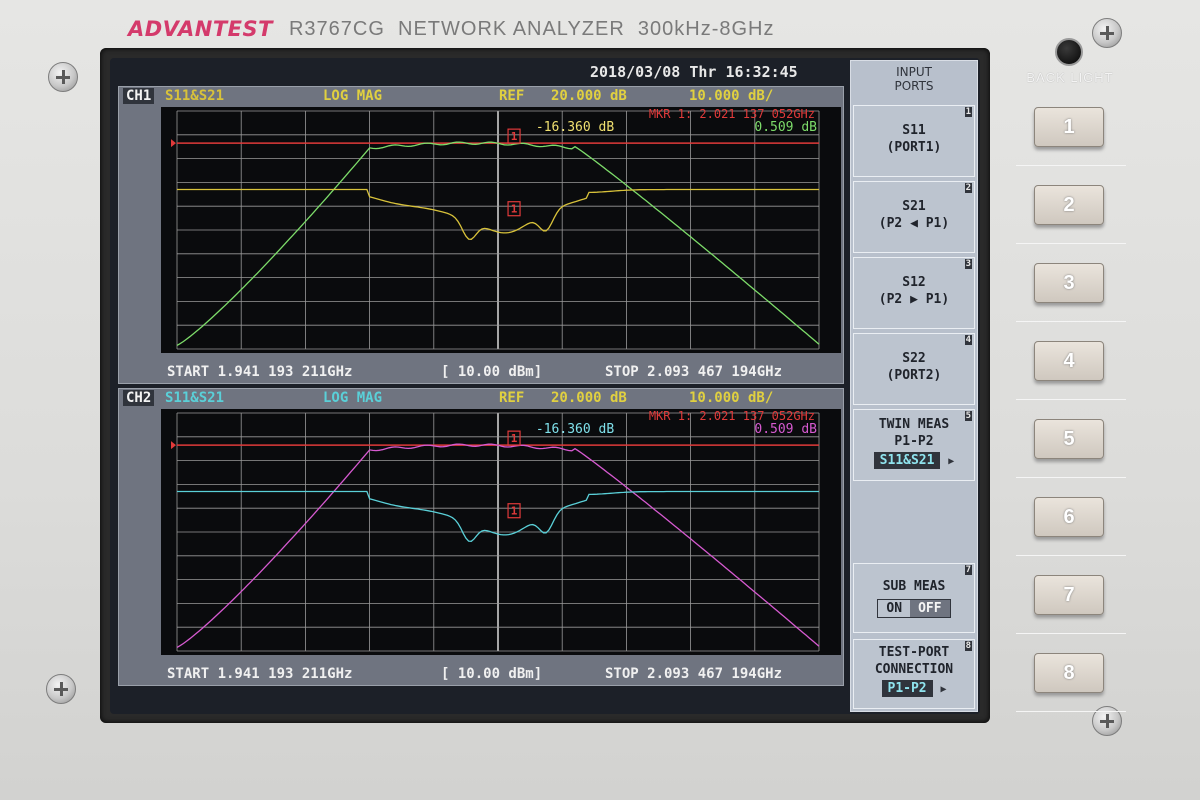 The image size is (1200, 800). What do you see at coordinates (200, 29) in the screenshot?
I see `brand-logo: ADVANTEST` at bounding box center [200, 29].